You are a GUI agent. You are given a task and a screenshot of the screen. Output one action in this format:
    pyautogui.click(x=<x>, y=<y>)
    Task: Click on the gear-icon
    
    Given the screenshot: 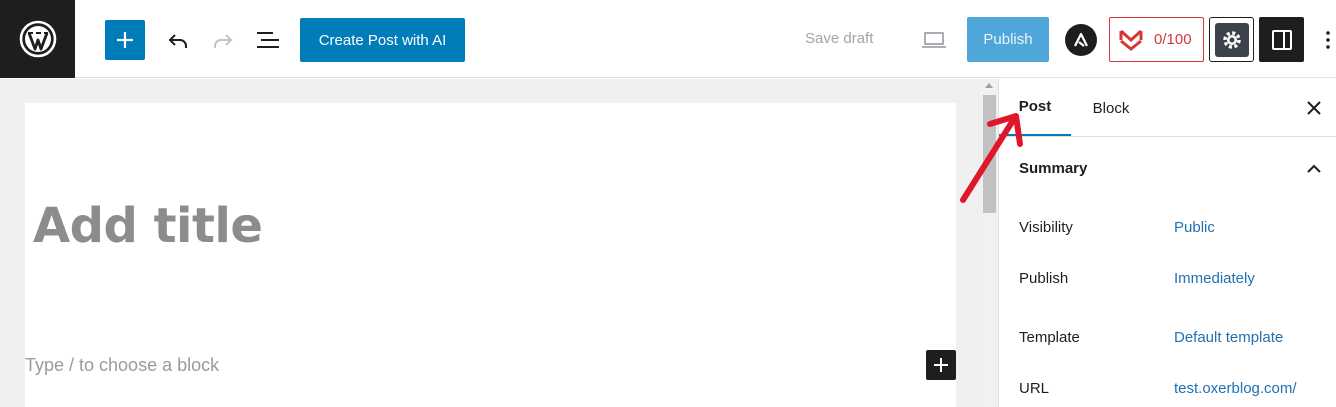 What is the action you would take?
    pyautogui.click(x=1231, y=39)
    